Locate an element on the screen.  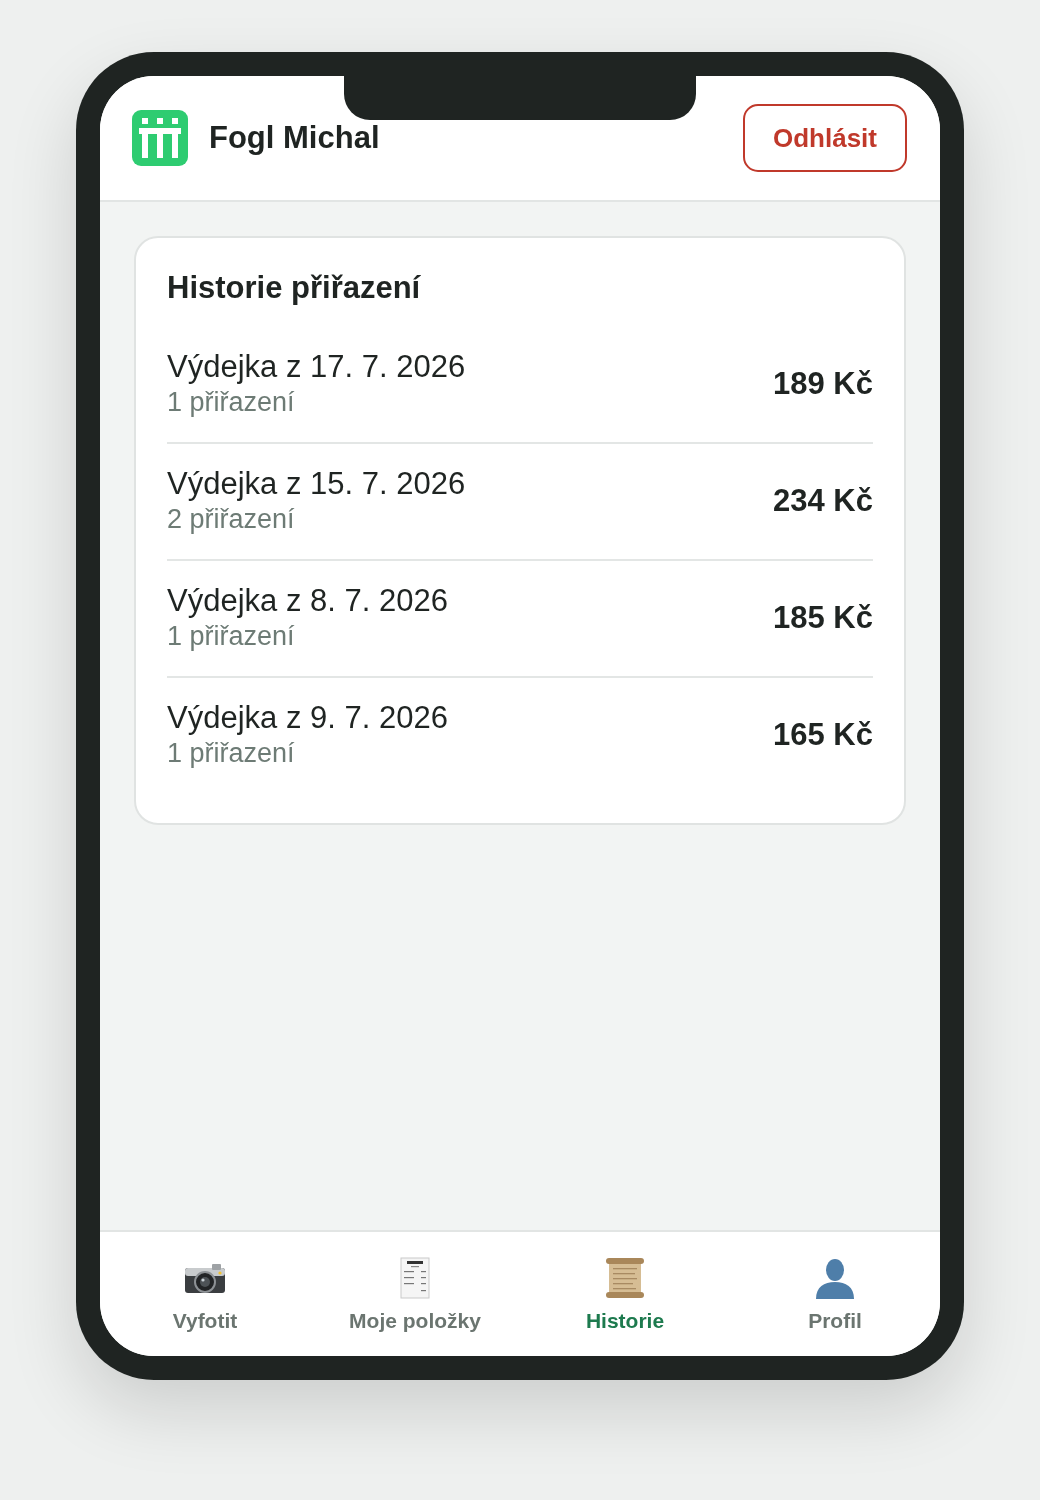
logo-icon is located at coordinates (160, 138).